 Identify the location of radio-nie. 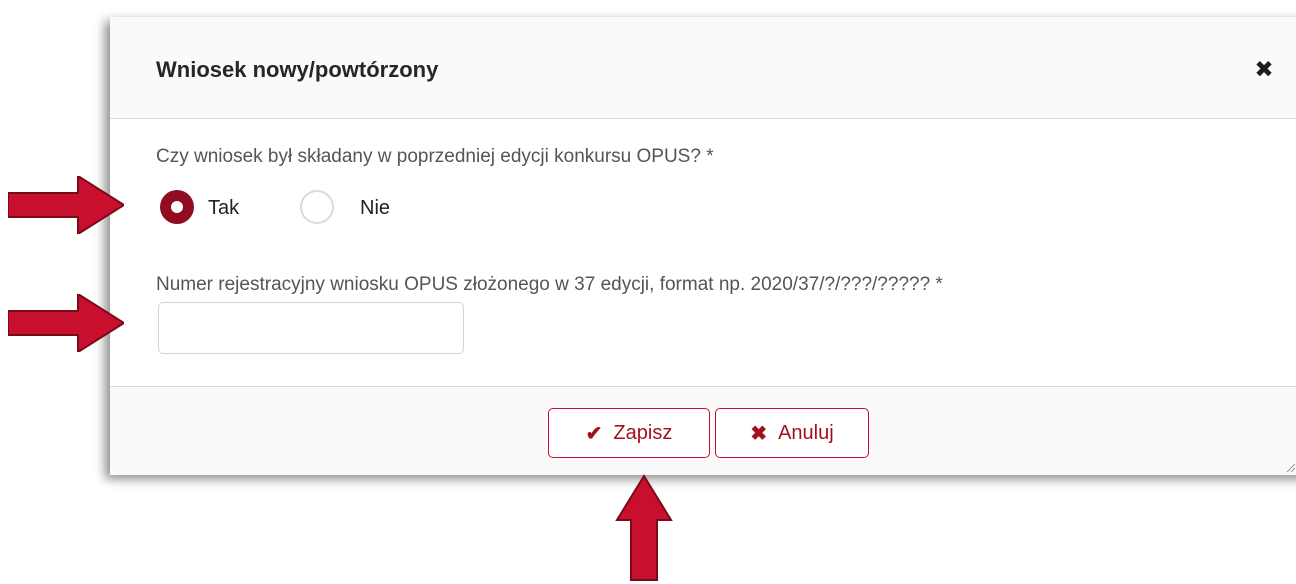
(317, 207).